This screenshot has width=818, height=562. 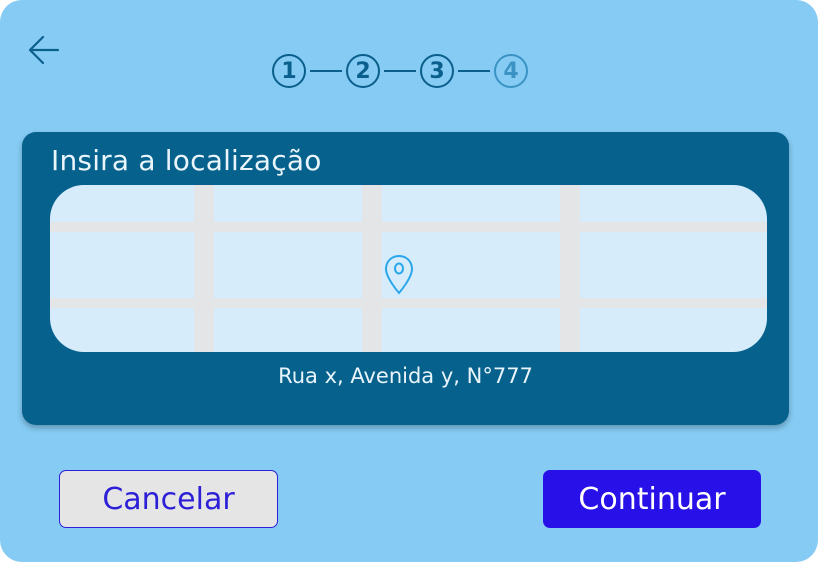 What do you see at coordinates (363, 71) in the screenshot?
I see `step-2: 2` at bounding box center [363, 71].